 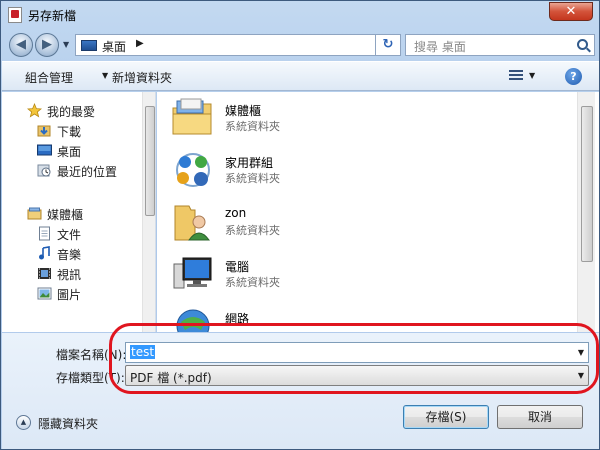 I want to click on history-dropdown-icon: ▼, so click(x=67, y=45).